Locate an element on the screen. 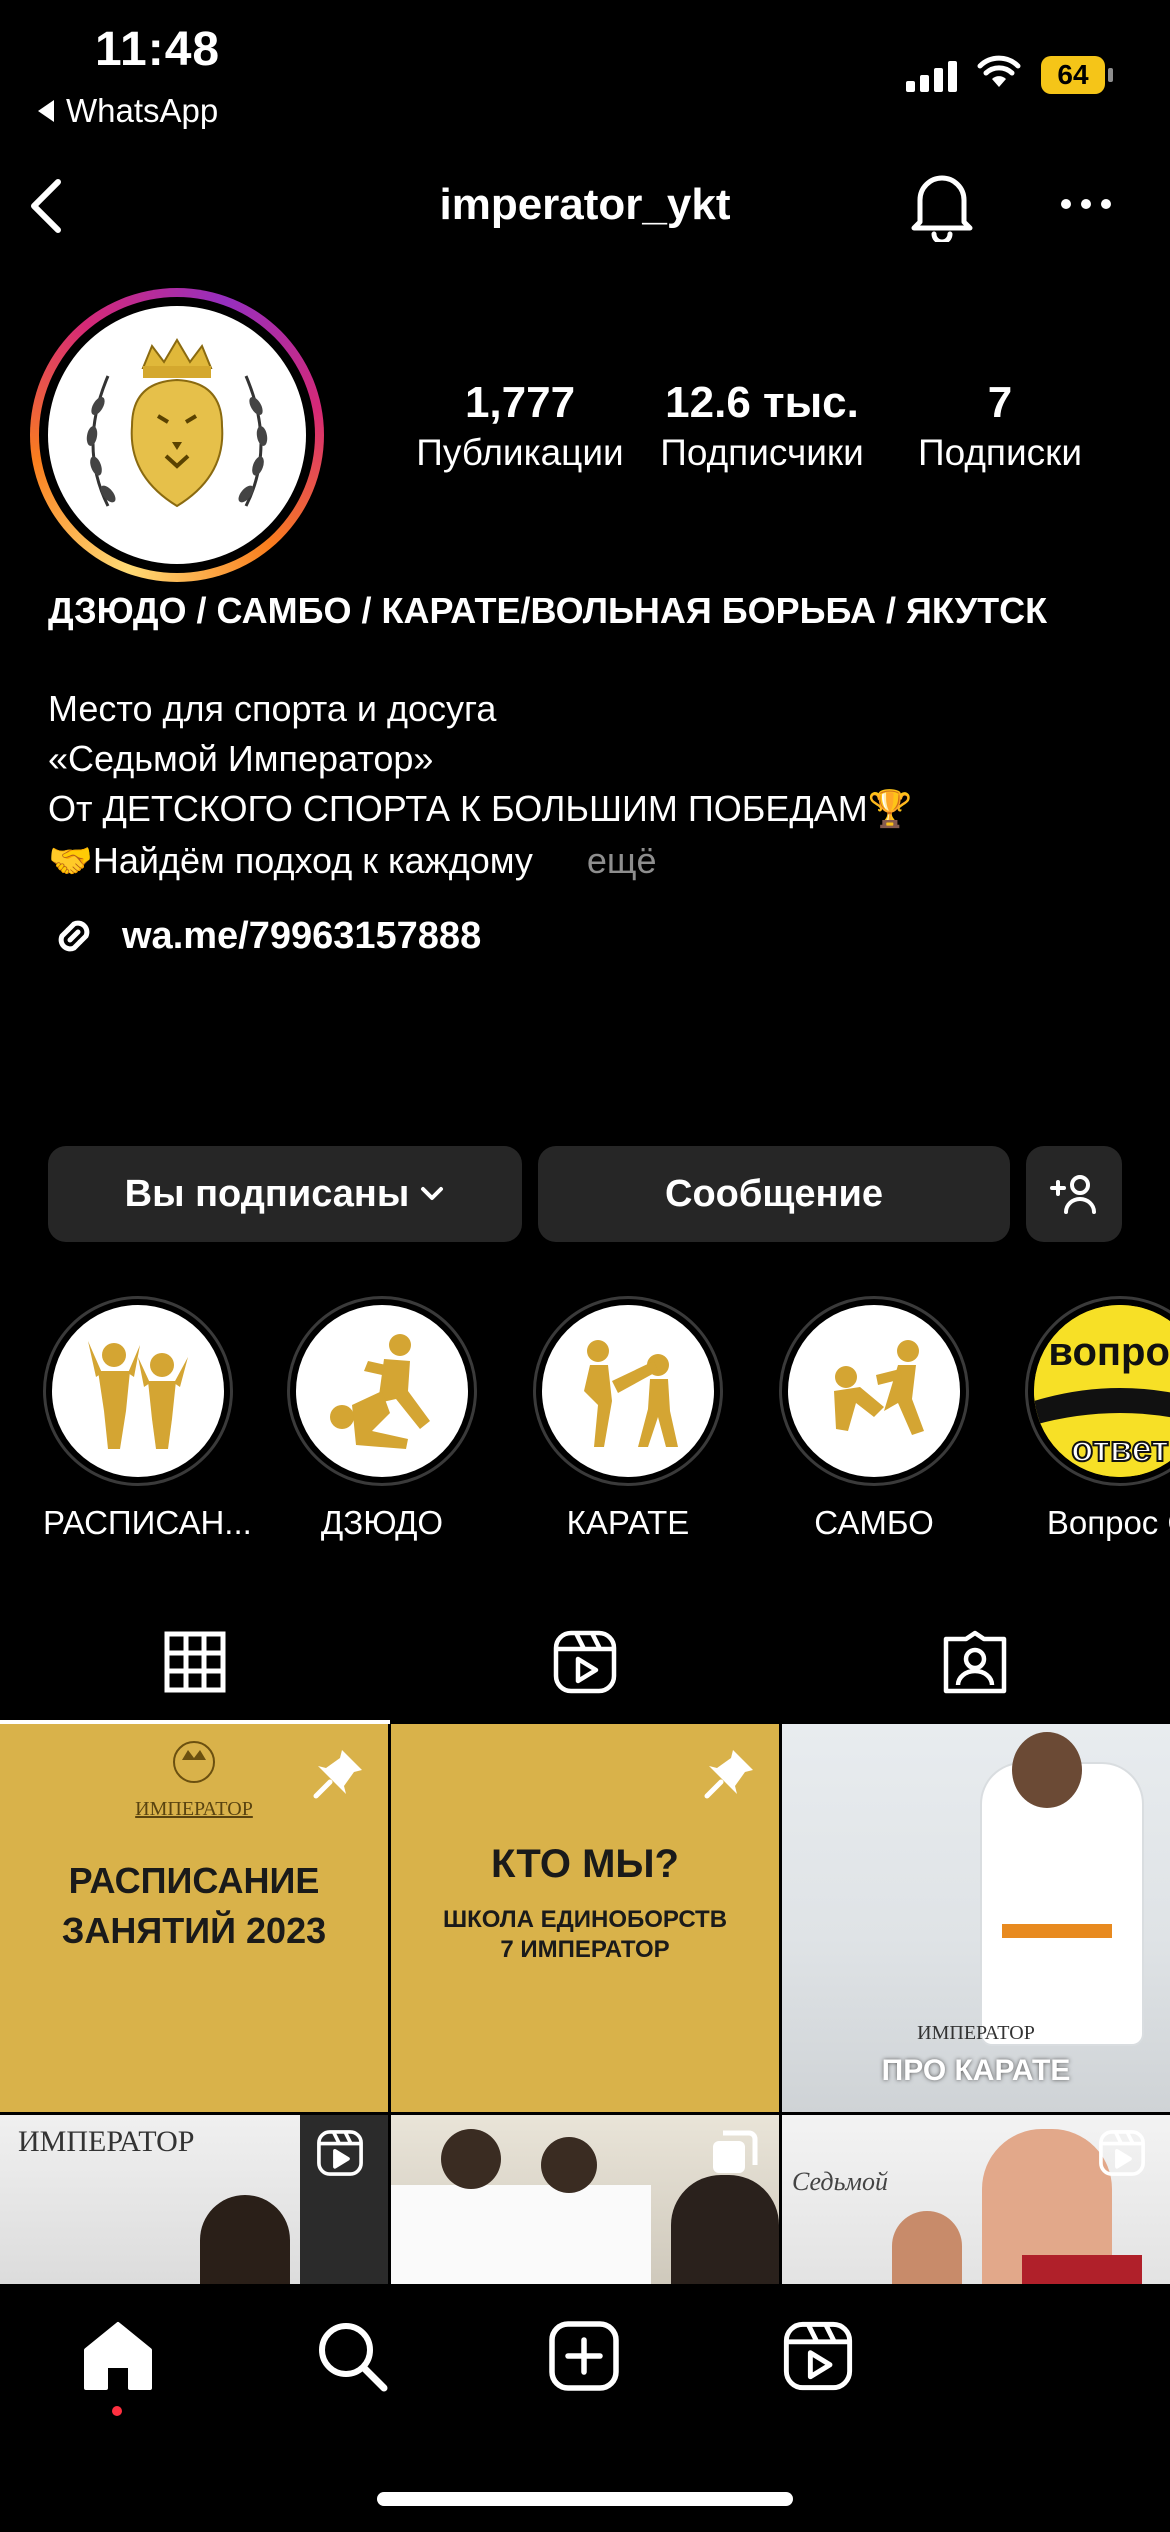 Image resolution: width=1170 pixels, height=2532 pixels. lion-crown-logo-icon is located at coordinates (177, 435).